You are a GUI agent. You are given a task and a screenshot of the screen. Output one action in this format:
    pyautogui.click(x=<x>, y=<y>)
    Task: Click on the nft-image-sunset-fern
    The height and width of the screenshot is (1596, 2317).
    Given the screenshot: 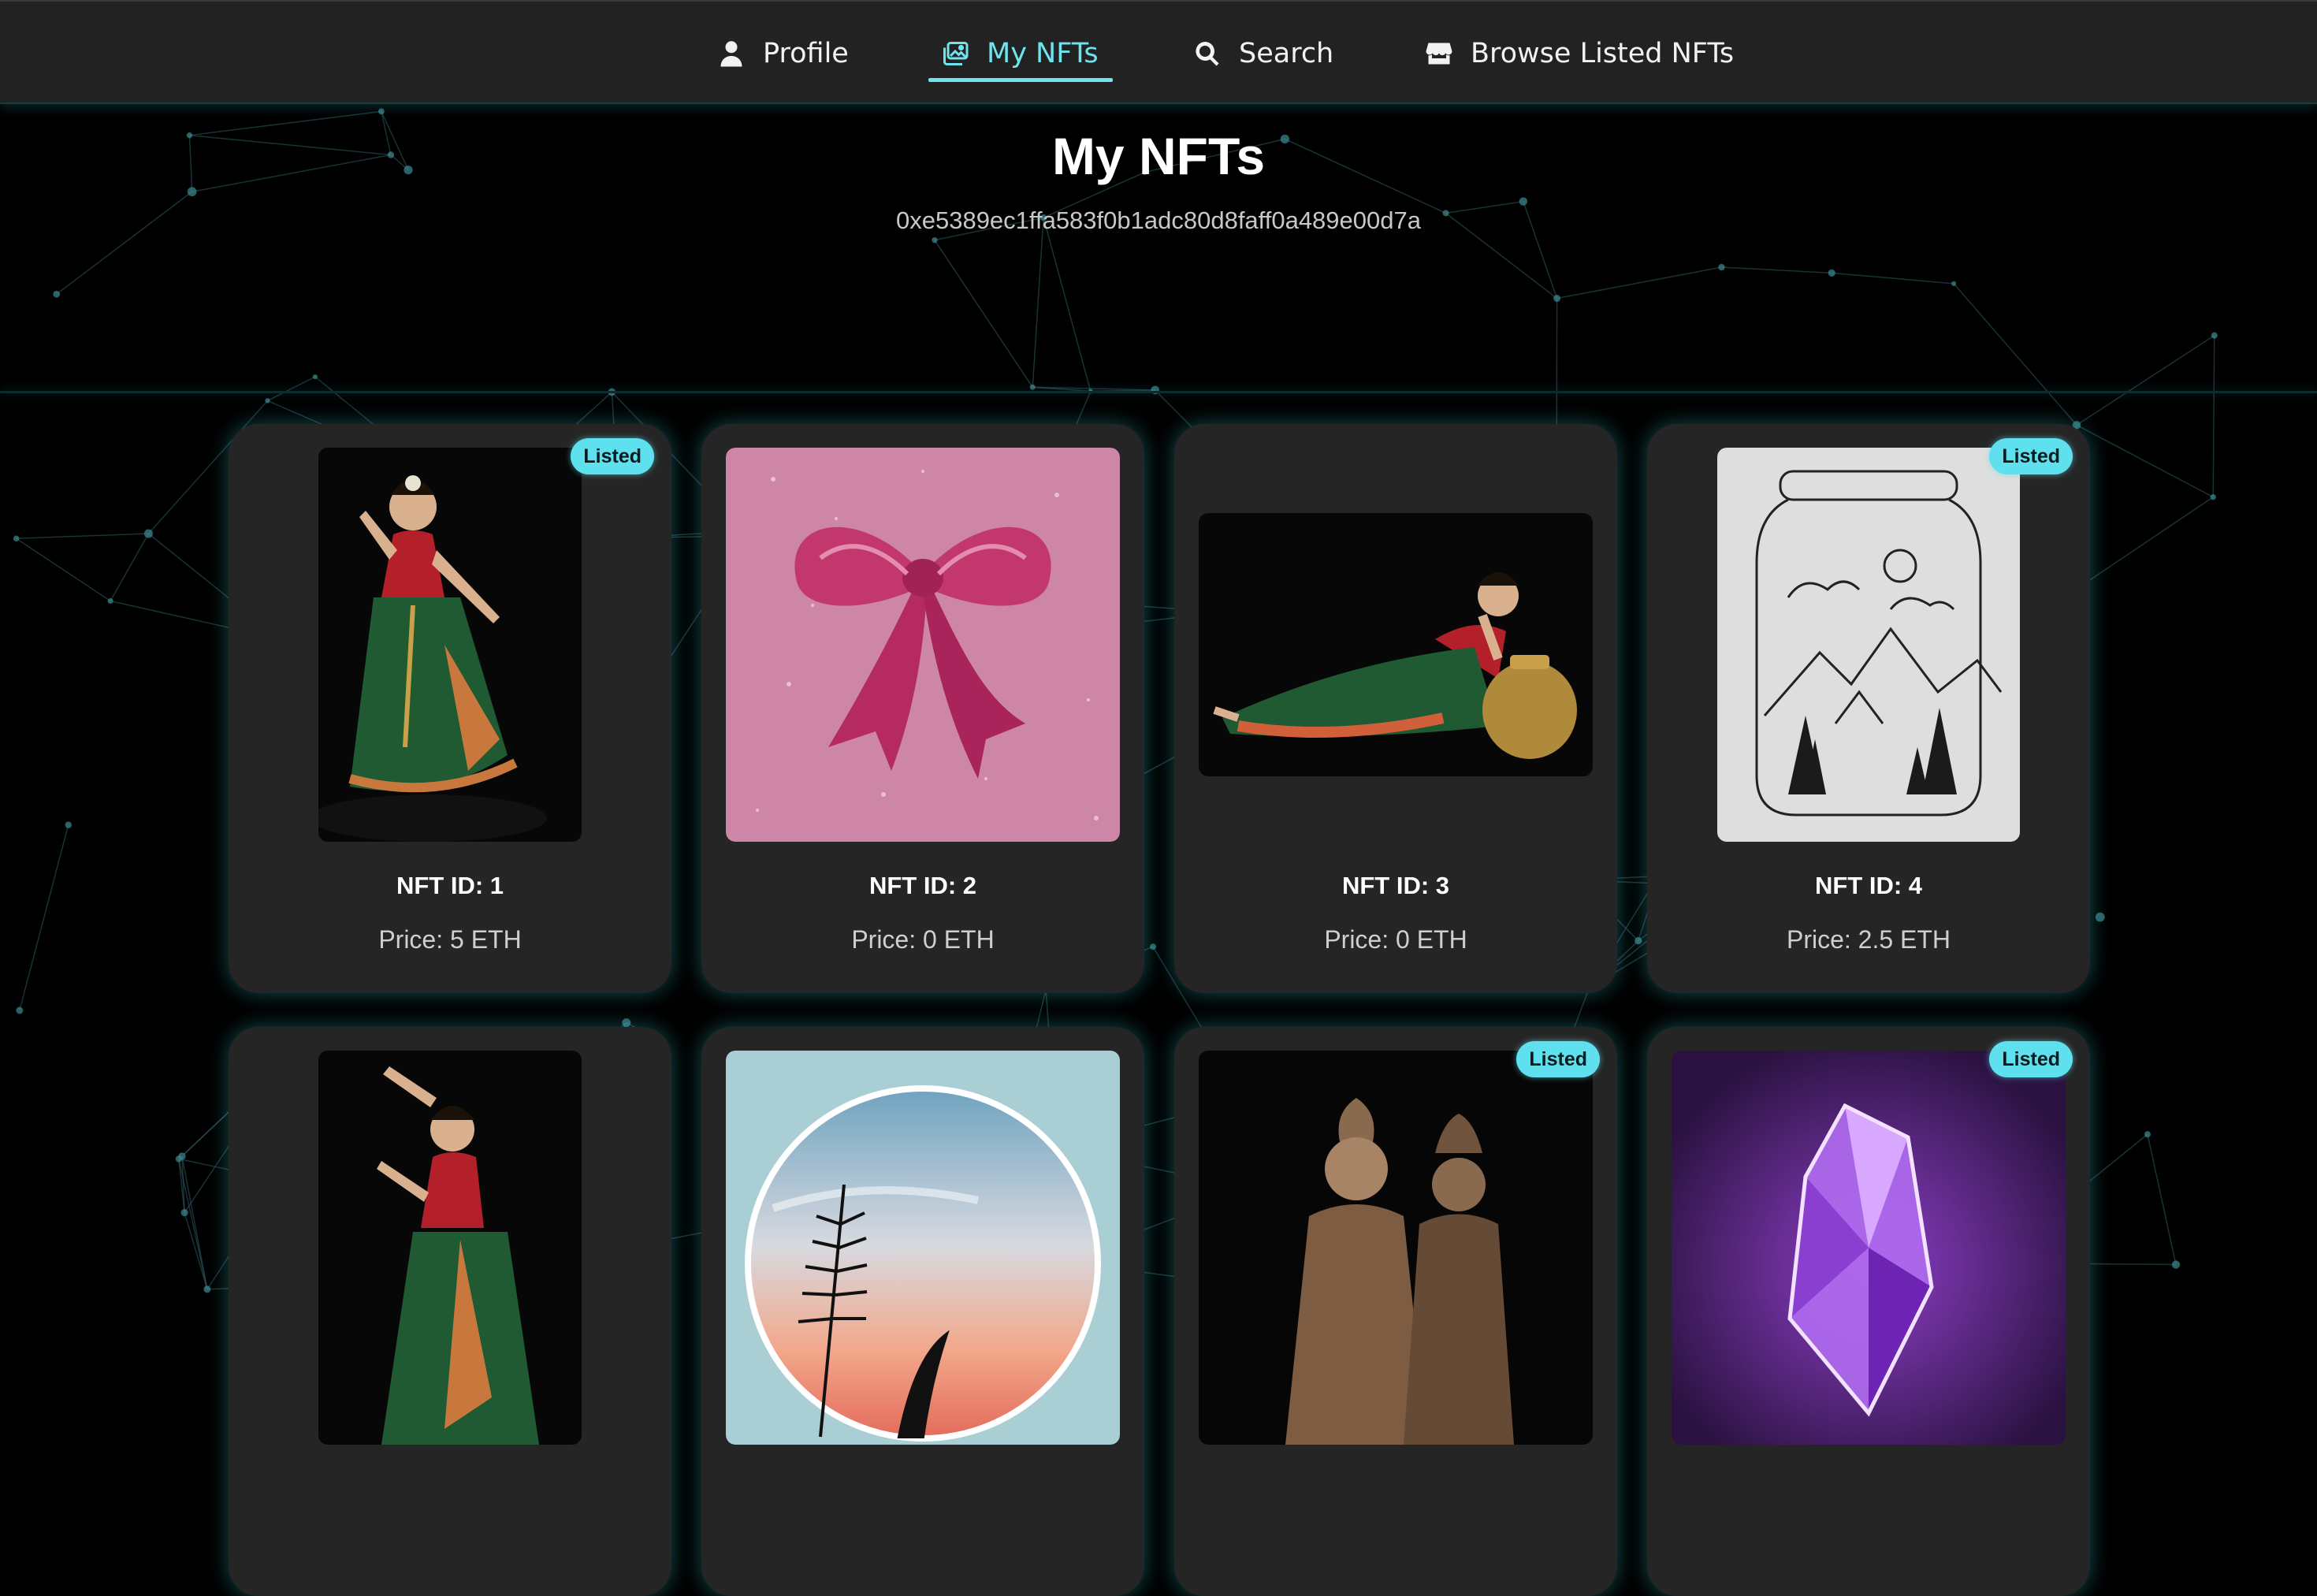 What is the action you would take?
    pyautogui.click(x=923, y=1248)
    